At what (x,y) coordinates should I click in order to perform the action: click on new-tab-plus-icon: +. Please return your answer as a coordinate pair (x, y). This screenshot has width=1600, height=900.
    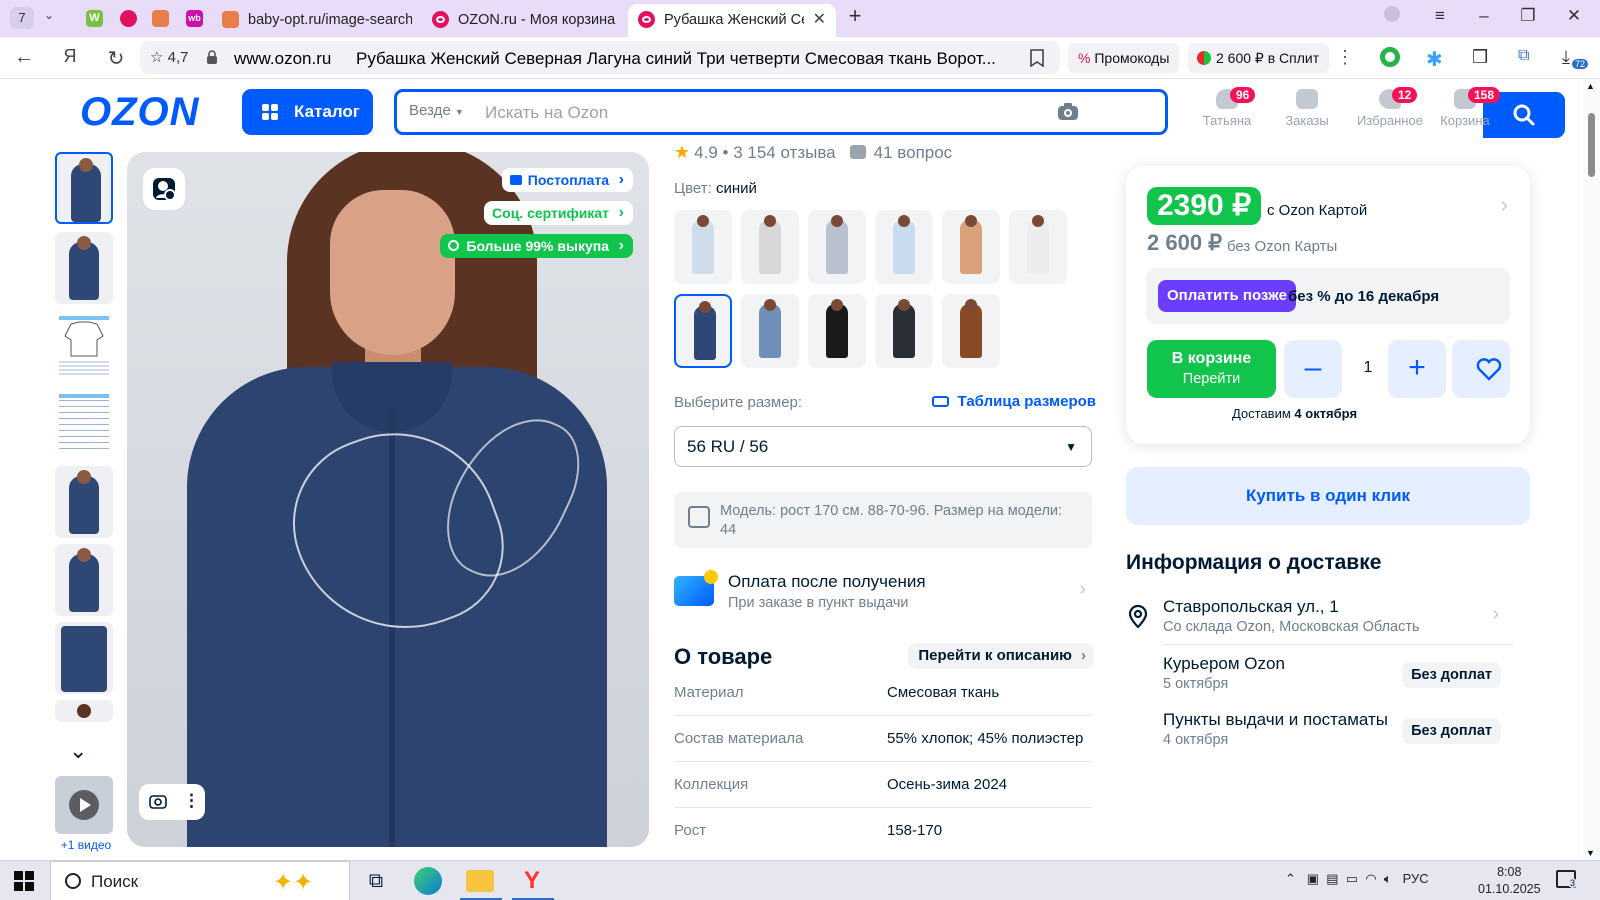
    Looking at the image, I should click on (855, 16).